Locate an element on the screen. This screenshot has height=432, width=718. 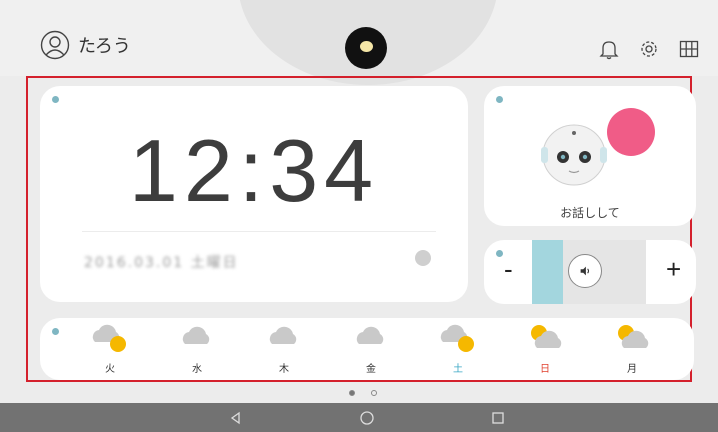
top-icons is located at coordinates (649, 49).